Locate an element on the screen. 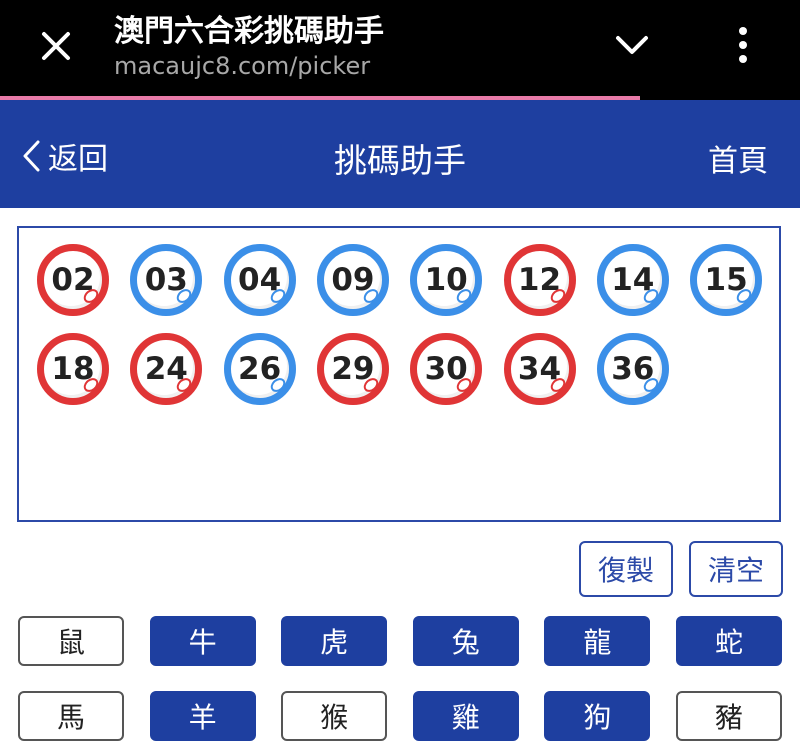 This screenshot has width=800, height=741. more-vert-icon is located at coordinates (743, 45).